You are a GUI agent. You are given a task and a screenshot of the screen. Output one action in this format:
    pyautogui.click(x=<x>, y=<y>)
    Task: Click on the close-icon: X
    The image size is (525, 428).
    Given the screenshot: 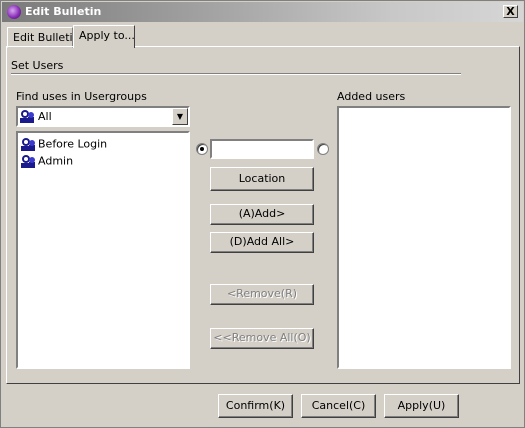 What is the action you would take?
    pyautogui.click(x=510, y=11)
    